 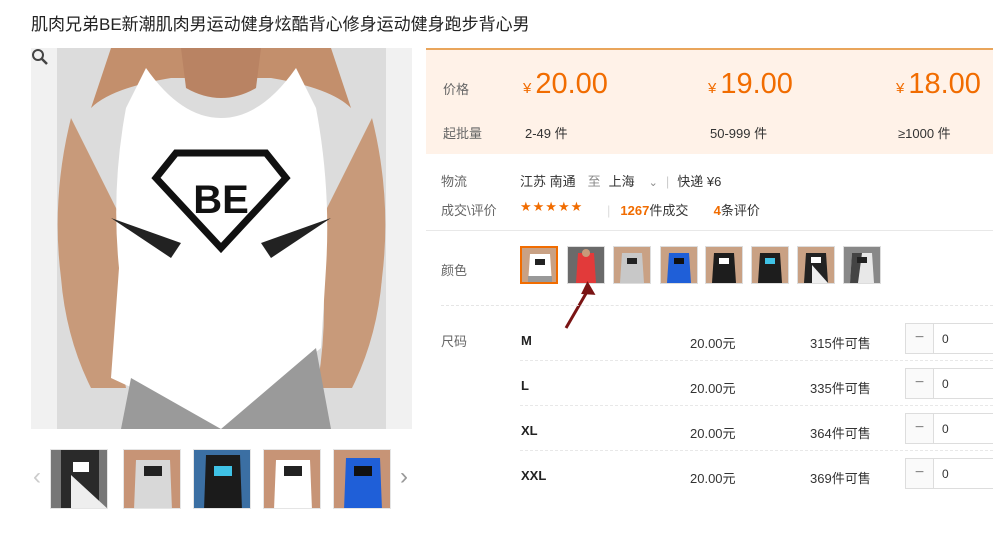 What do you see at coordinates (653, 182) in the screenshot?
I see `chevron-down-icon: ⌄` at bounding box center [653, 182].